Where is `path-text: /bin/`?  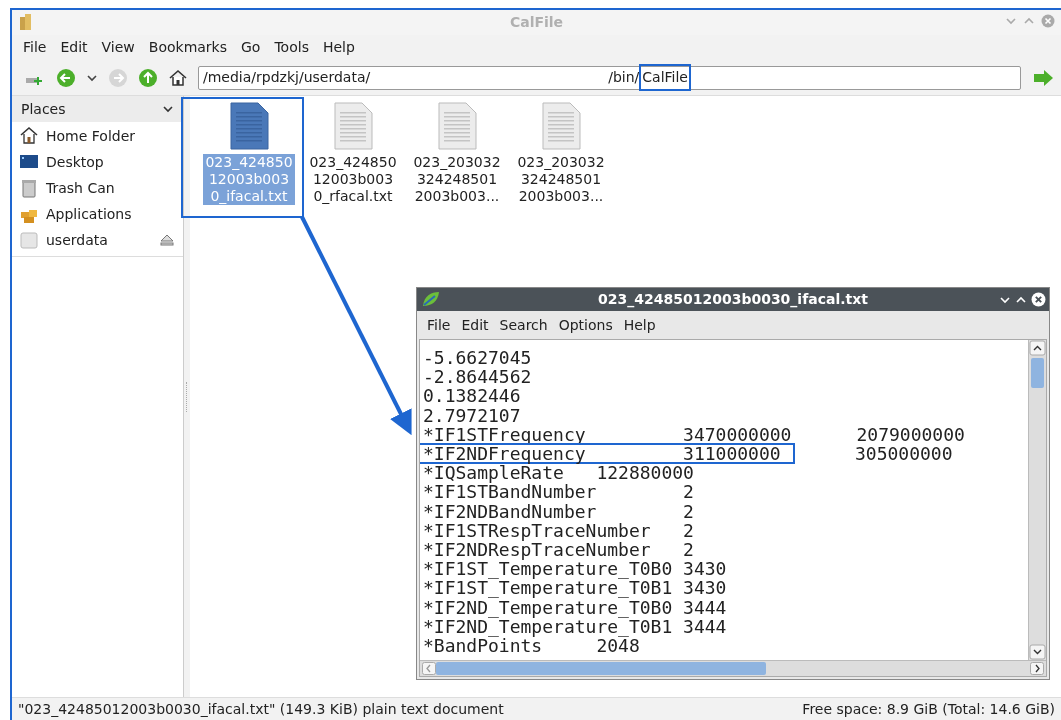
path-text: /bin/ is located at coordinates (624, 77).